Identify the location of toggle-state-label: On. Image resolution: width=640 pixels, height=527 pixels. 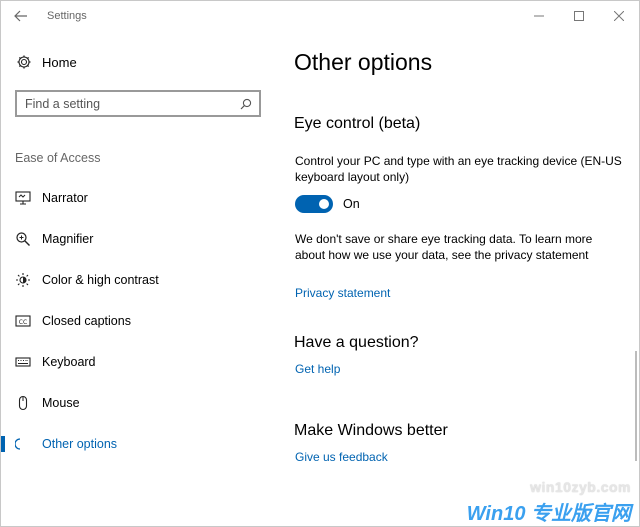
(351, 204).